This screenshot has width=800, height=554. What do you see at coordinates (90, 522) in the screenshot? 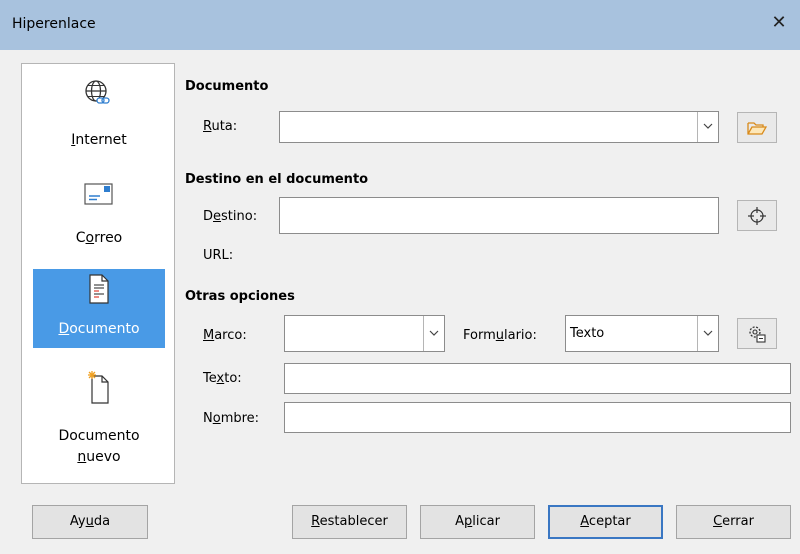
I see `ayuda-button: Ayuda` at bounding box center [90, 522].